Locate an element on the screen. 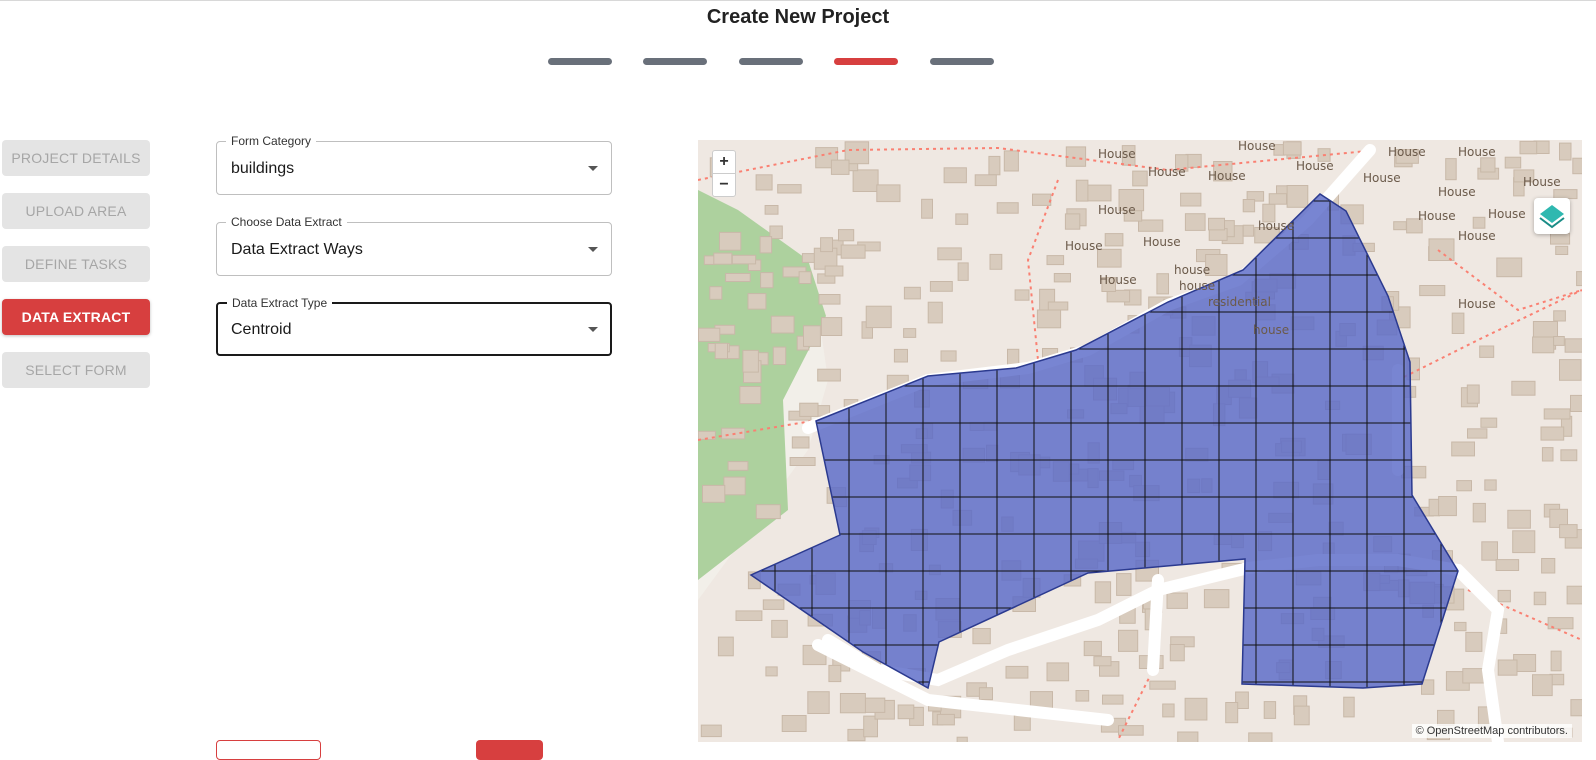  data-extract-type-select: Data Extract Type Centroid is located at coordinates (414, 326).